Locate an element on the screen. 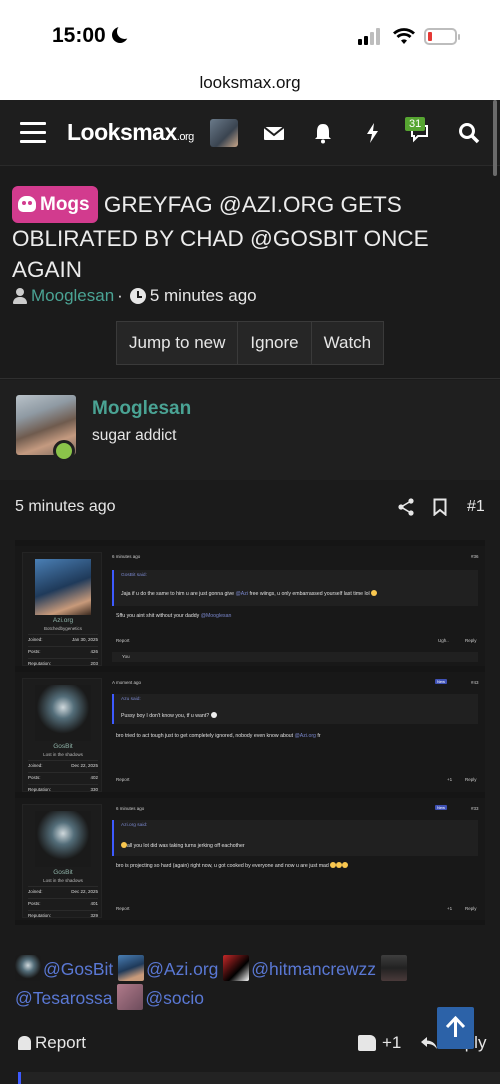  signal-icon is located at coordinates (371, 36).